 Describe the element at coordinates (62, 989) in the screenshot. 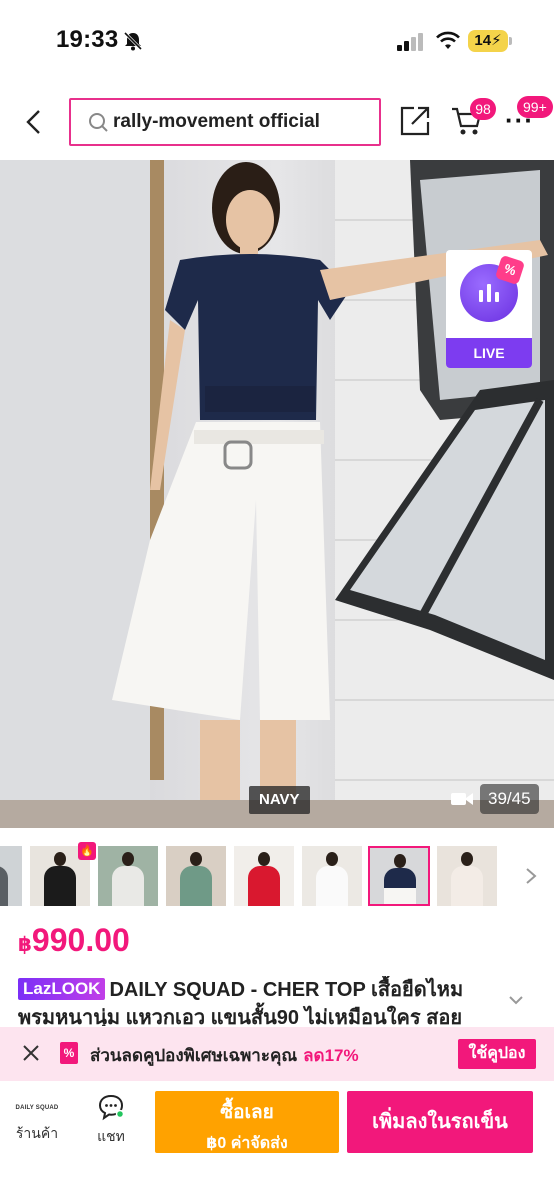

I see `lazlook-badge: LazLOOK` at that location.